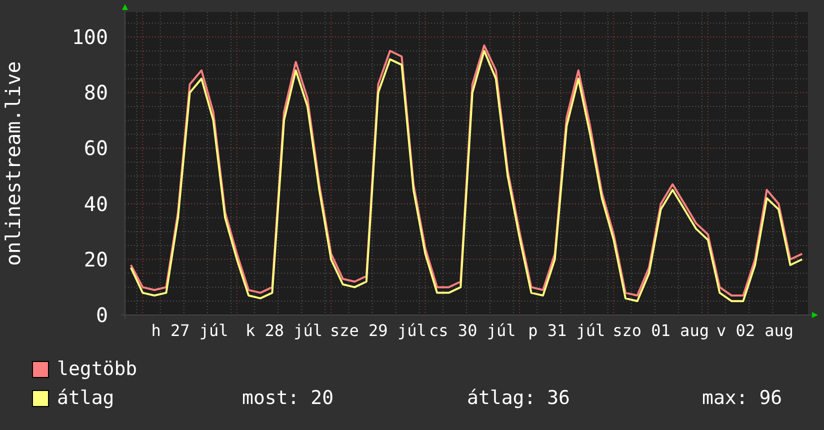 The image size is (824, 430). What do you see at coordinates (755, 330) in the screenshot?
I see `x-tick-label: v 02 aug` at bounding box center [755, 330].